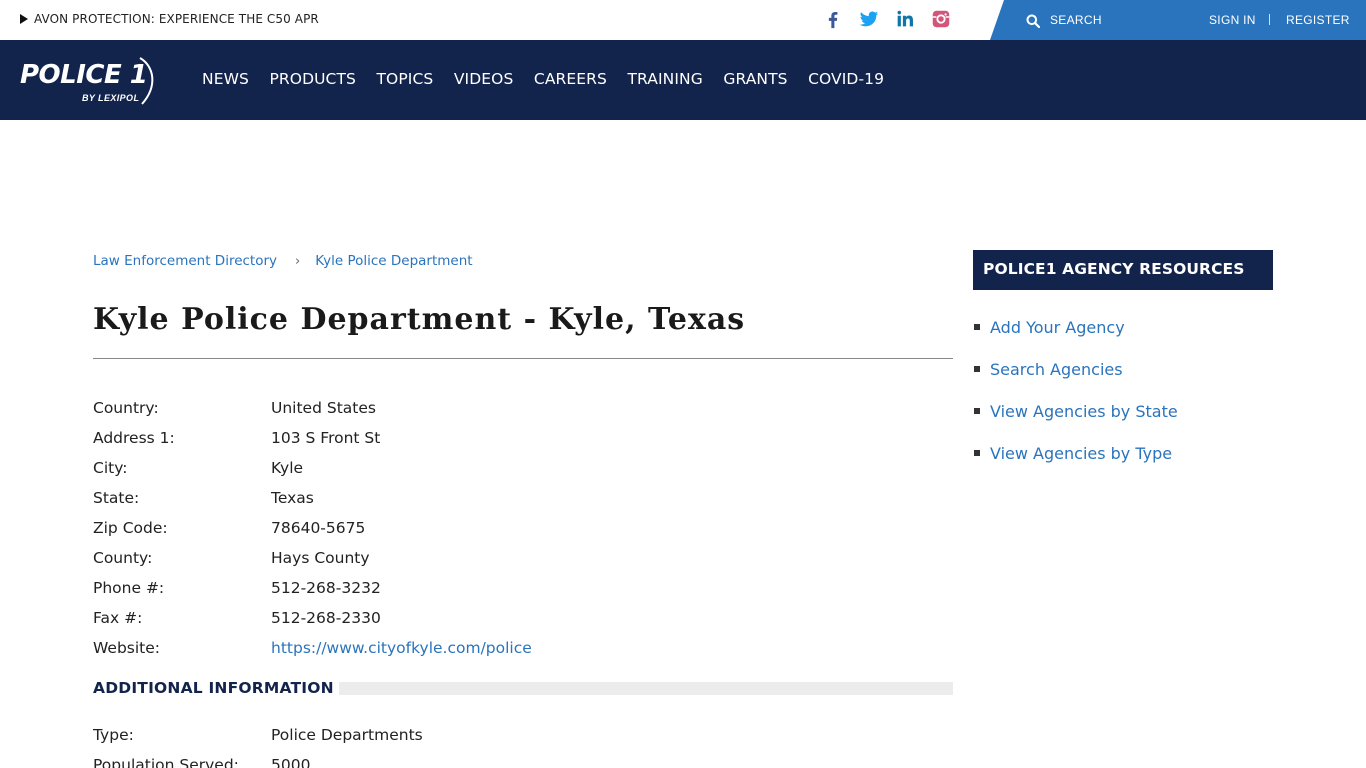 The width and height of the screenshot is (1366, 768). Describe the element at coordinates (1081, 453) in the screenshot. I see `agencies-by-type-link: View Agencies by Type` at that location.